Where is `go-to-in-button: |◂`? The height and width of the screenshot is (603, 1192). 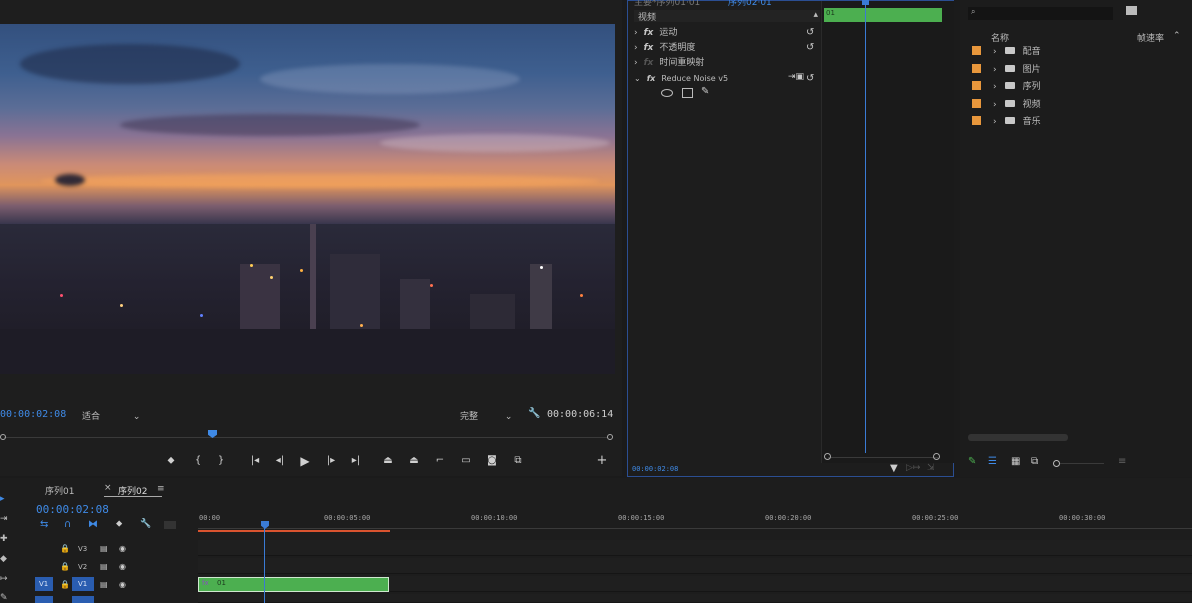 go-to-in-button: |◂ is located at coordinates (255, 461).